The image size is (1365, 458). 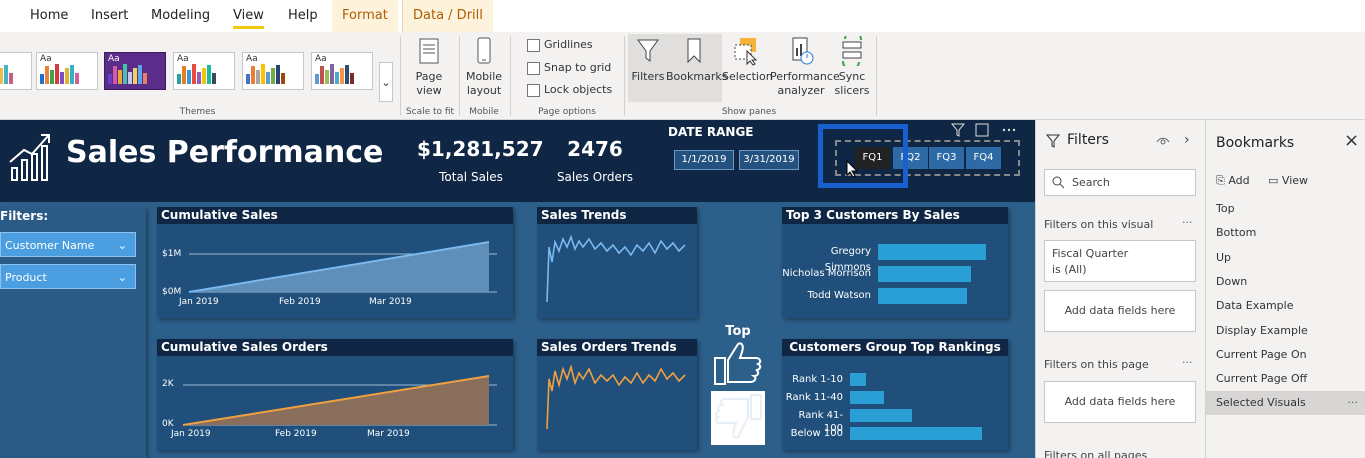 What do you see at coordinates (386, 82) in the screenshot?
I see `themes-expand-button: ⌄` at bounding box center [386, 82].